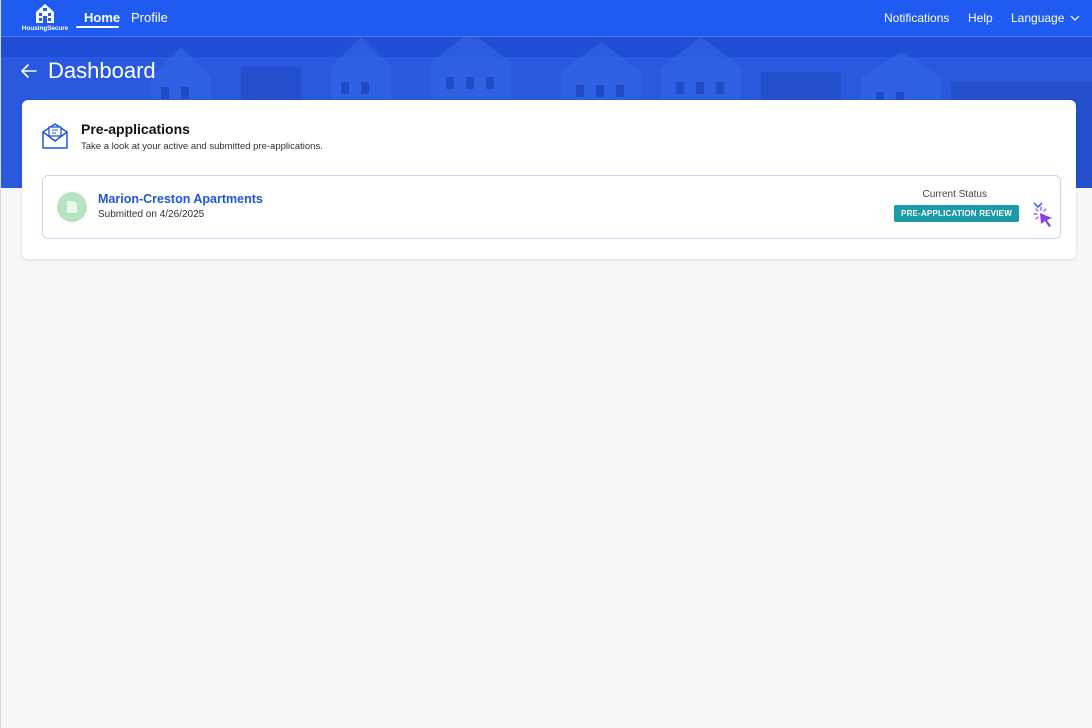 Image resolution: width=1092 pixels, height=728 pixels. I want to click on logo: HousingSecure, so click(45, 19).